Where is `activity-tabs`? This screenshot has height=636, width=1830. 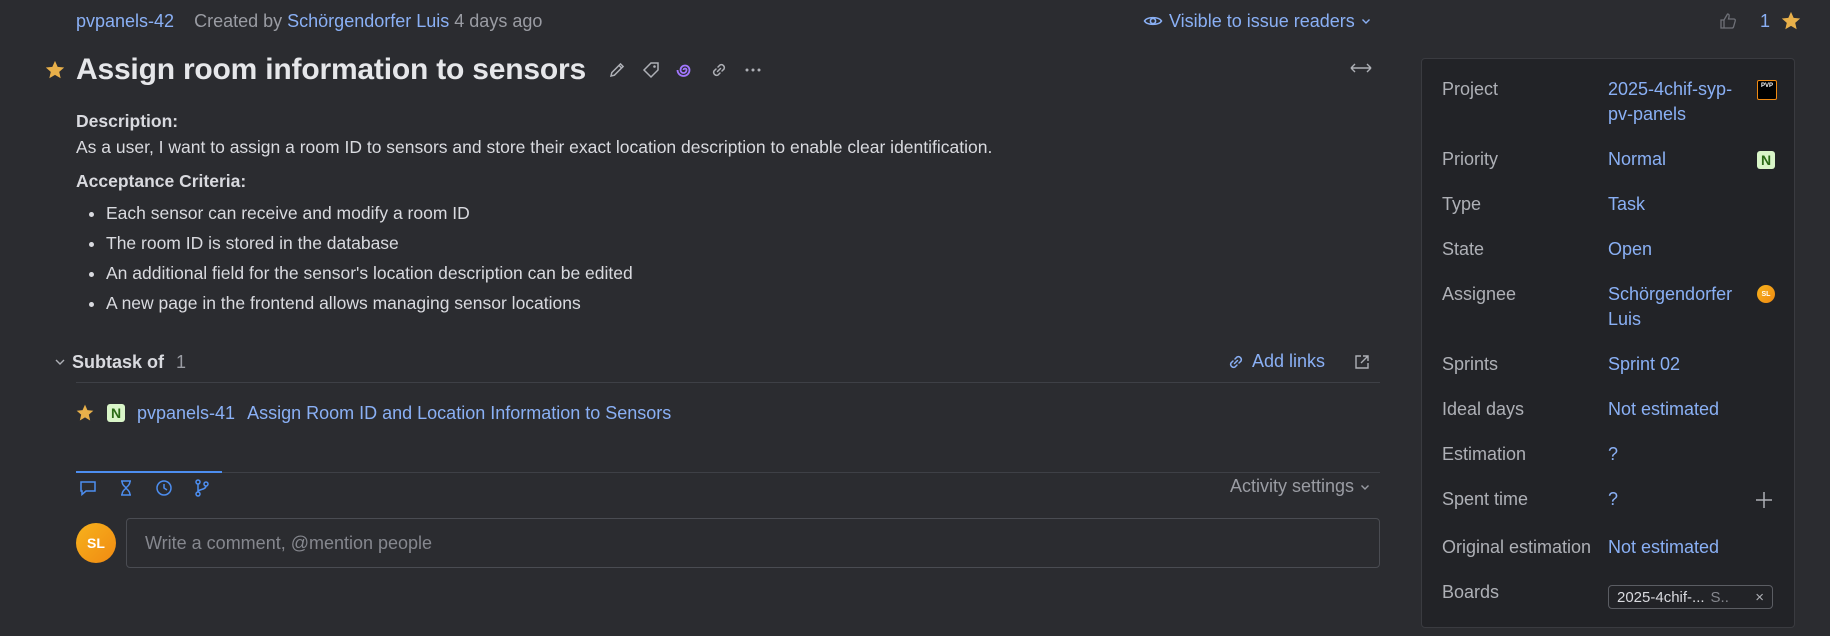 activity-tabs is located at coordinates (149, 488).